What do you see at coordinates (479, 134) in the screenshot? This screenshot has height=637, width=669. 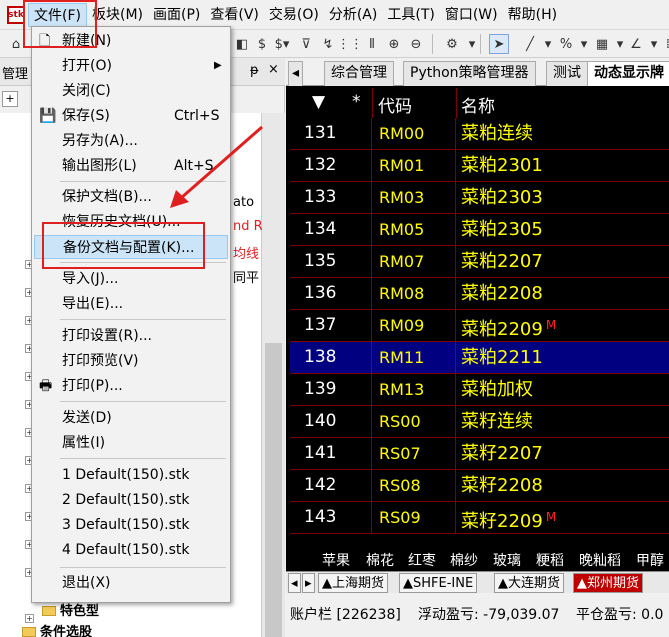 I see `table-row: 131 RM00 菜粕连续` at bounding box center [479, 134].